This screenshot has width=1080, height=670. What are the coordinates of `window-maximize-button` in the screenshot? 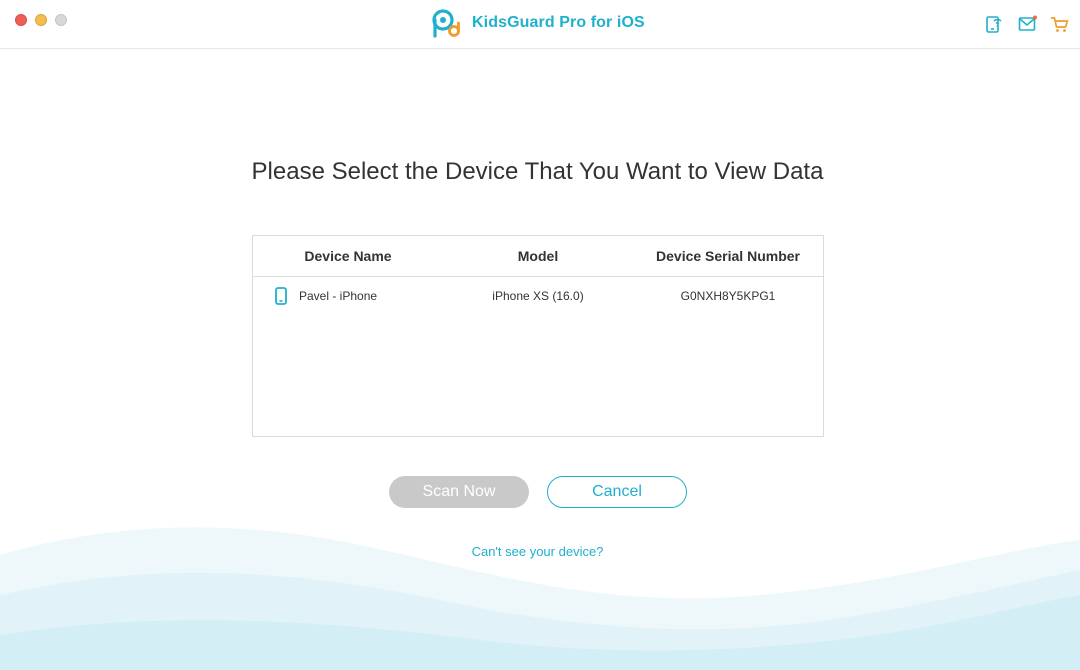 It's located at (61, 20).